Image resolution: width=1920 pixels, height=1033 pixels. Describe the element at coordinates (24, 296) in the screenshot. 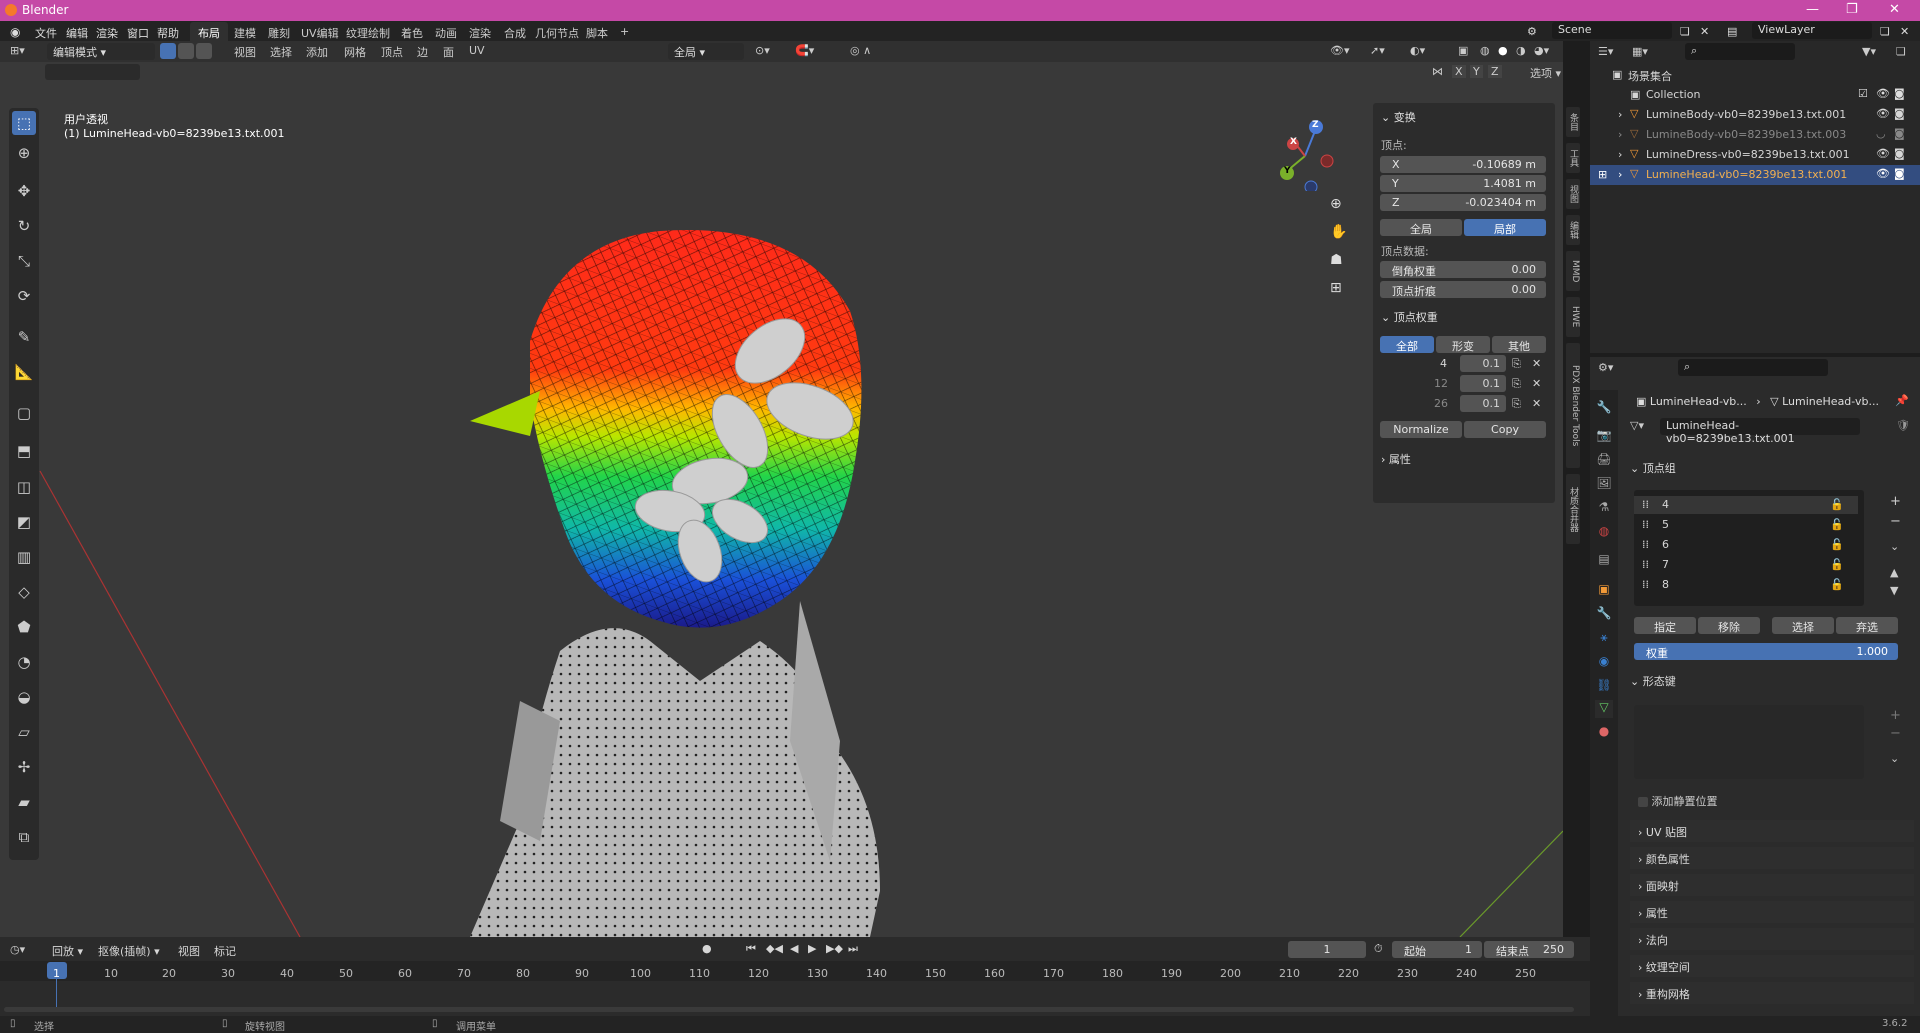

I see `transform-tool-icon: ⟳` at that location.